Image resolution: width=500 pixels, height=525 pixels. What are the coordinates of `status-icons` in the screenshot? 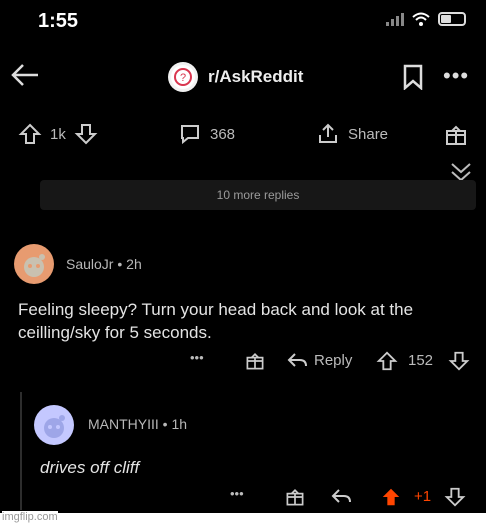 It's located at (426, 19).